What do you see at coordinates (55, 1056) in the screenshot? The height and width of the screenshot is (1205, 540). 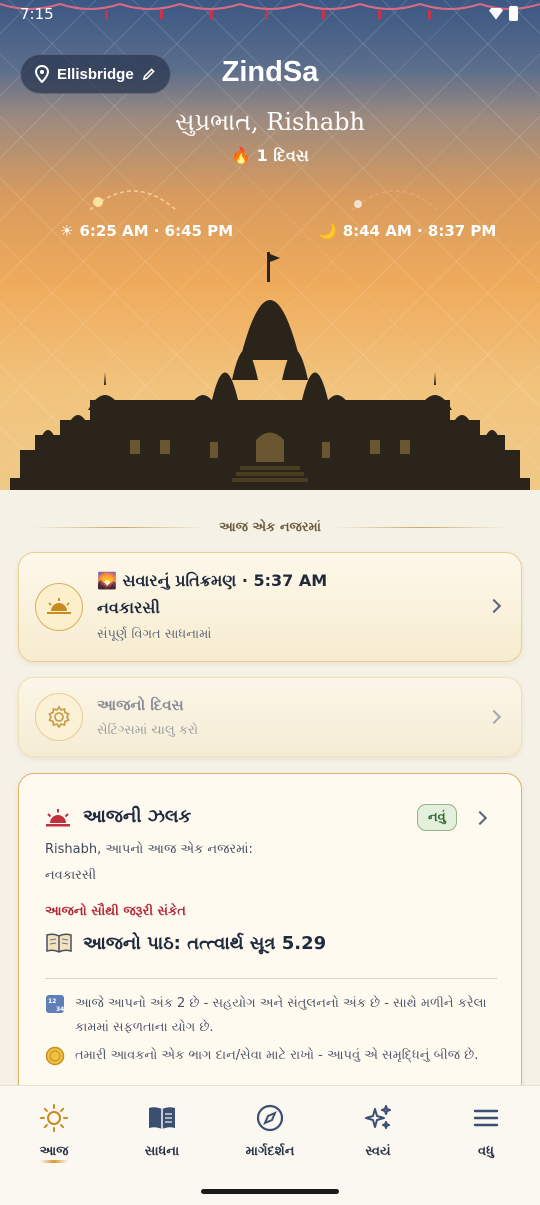 I see `coin-icon` at bounding box center [55, 1056].